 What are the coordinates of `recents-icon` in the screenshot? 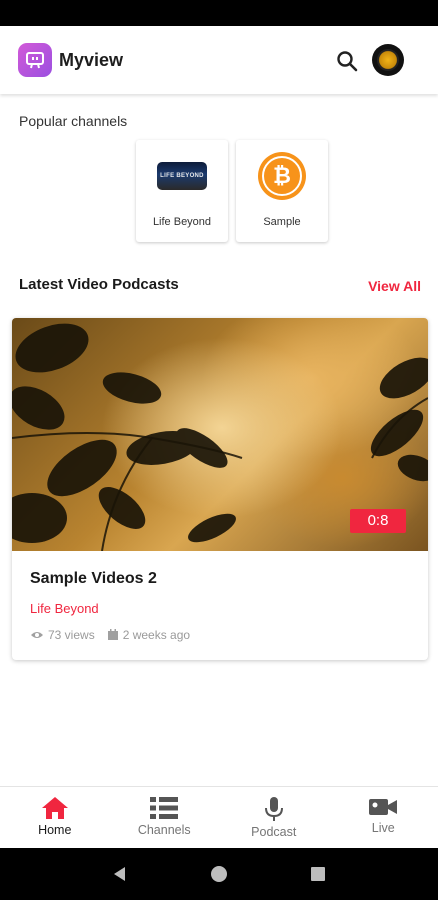 It's located at (318, 874).